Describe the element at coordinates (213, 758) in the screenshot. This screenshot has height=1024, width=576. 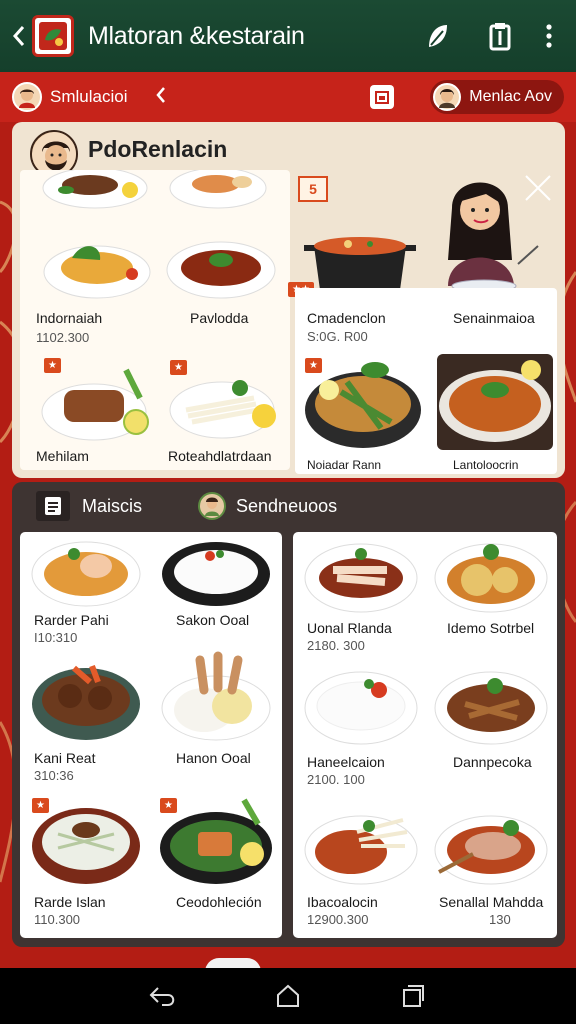
I see `menu-item-name: Hanon Ooal` at that location.